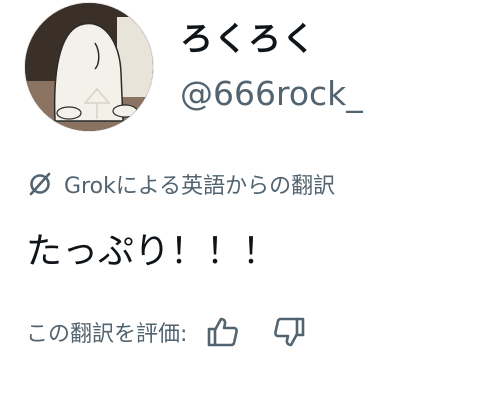 The image size is (504, 398). Describe the element at coordinates (271, 67) in the screenshot. I see `profile-names: ろくろく @666rock_` at that location.